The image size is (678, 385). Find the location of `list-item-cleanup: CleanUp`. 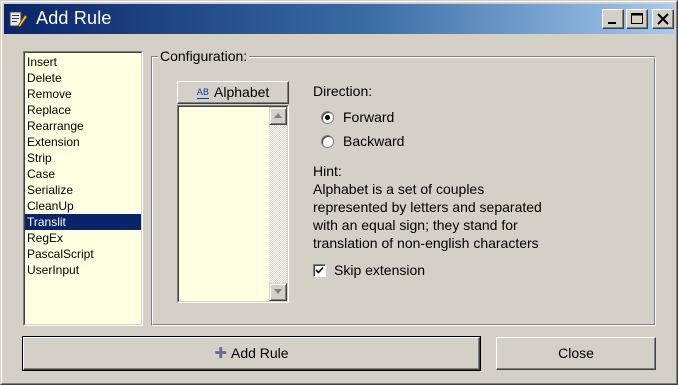

list-item-cleanup: CleanUp is located at coordinates (83, 206).